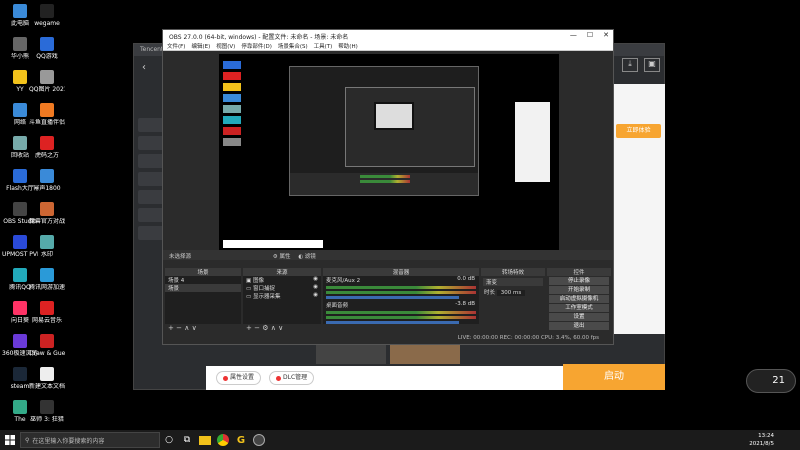  I want to click on properties-toolbar-button: ⚙ 属性, so click(282, 257).